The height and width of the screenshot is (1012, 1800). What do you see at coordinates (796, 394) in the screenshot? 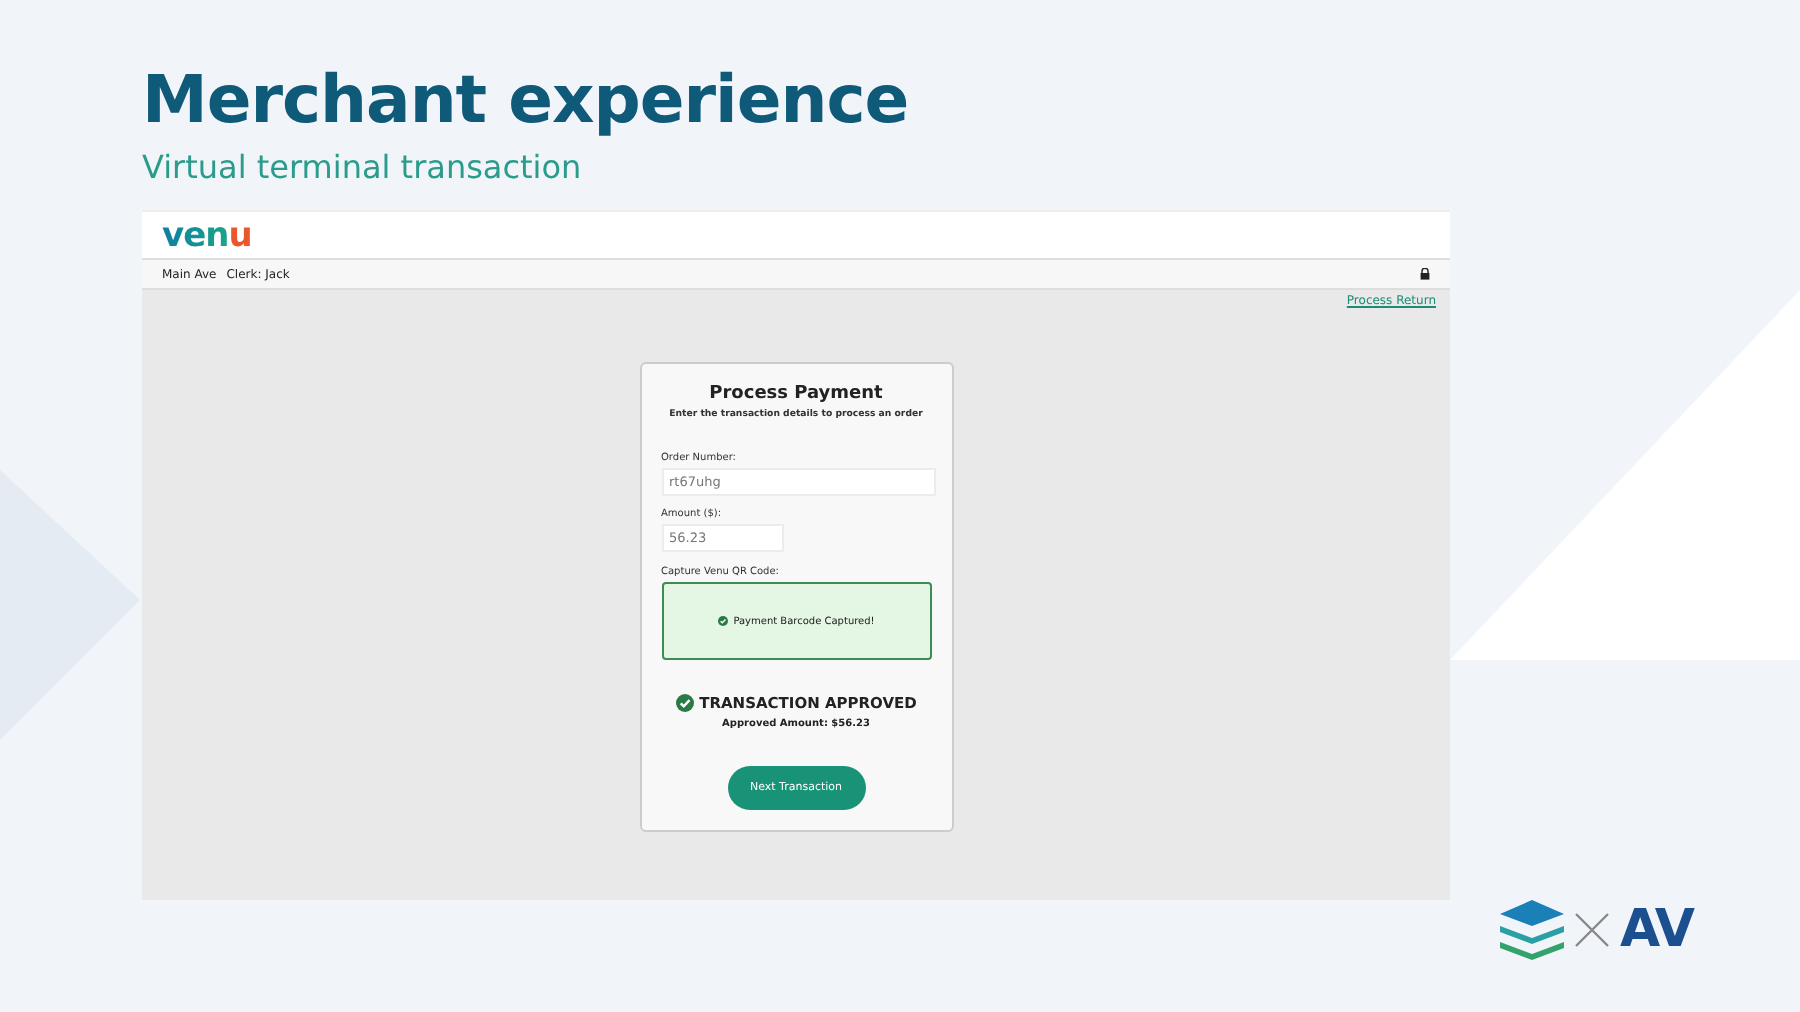
I see `card-title: Process Payment` at bounding box center [796, 394].